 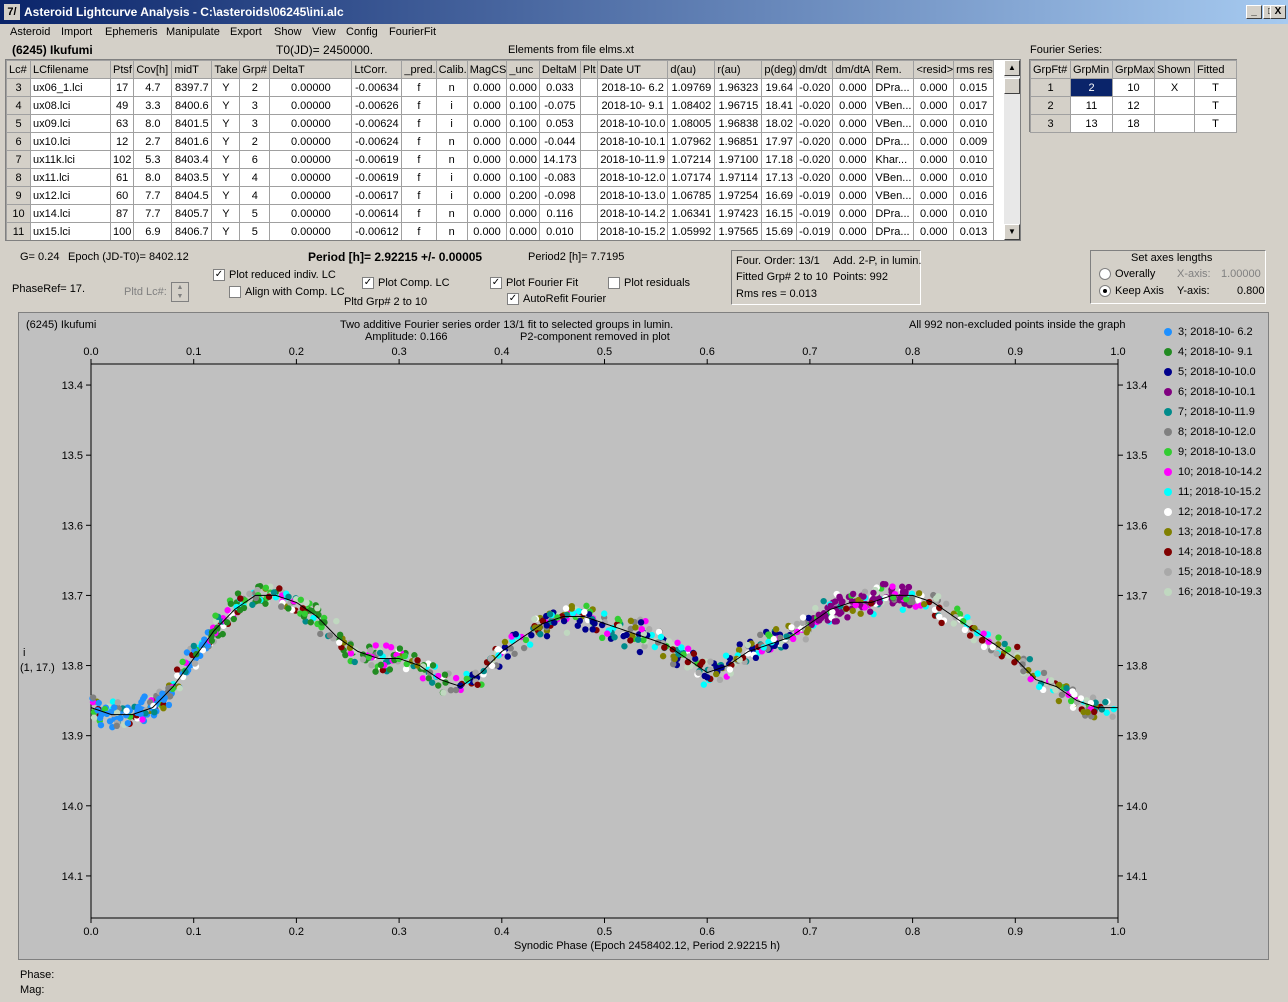 What do you see at coordinates (90, 352) in the screenshot?
I see `x-tick-label-top: 0.0` at bounding box center [90, 352].